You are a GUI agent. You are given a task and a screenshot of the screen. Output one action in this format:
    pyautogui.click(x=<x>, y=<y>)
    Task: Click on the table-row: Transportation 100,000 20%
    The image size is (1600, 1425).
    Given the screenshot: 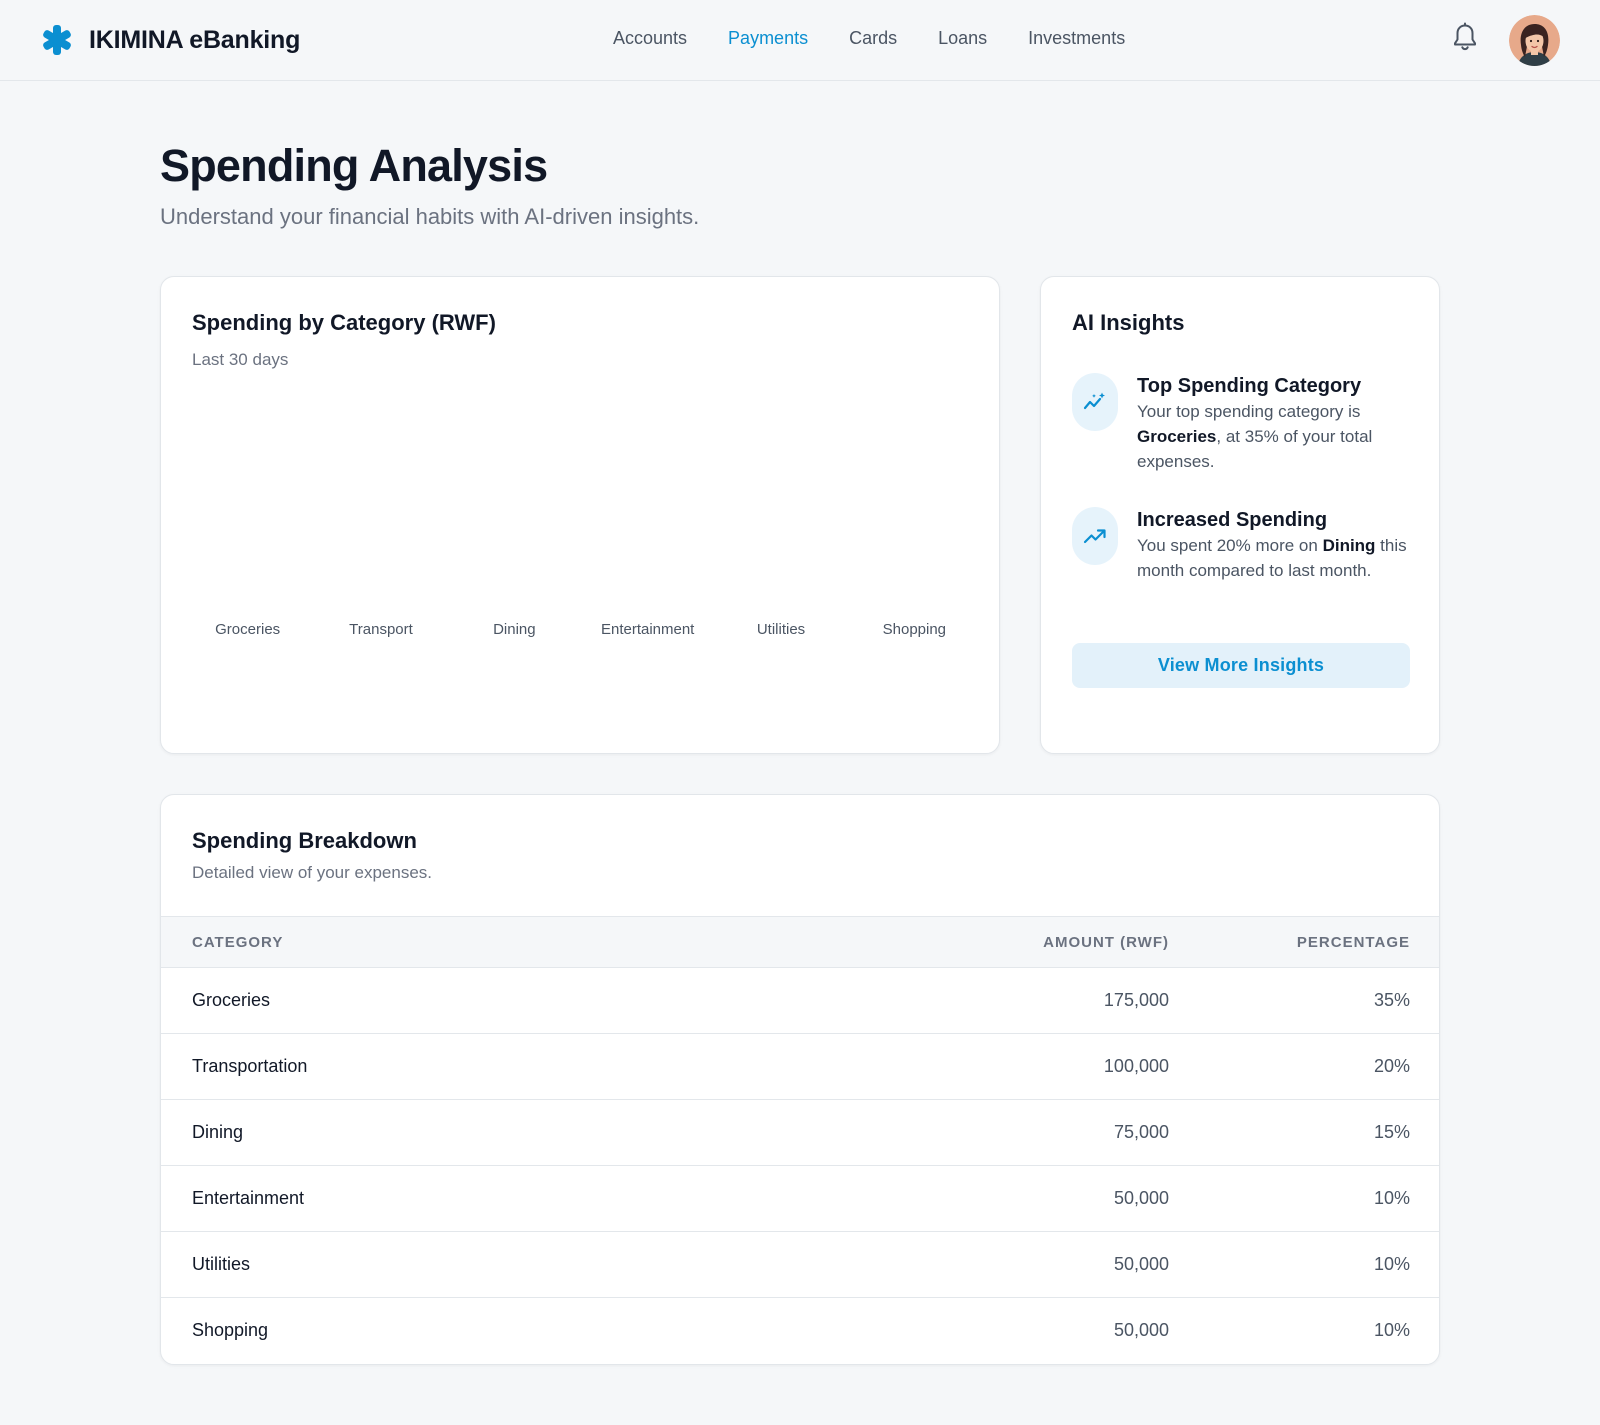 What is the action you would take?
    pyautogui.click(x=800, y=1067)
    